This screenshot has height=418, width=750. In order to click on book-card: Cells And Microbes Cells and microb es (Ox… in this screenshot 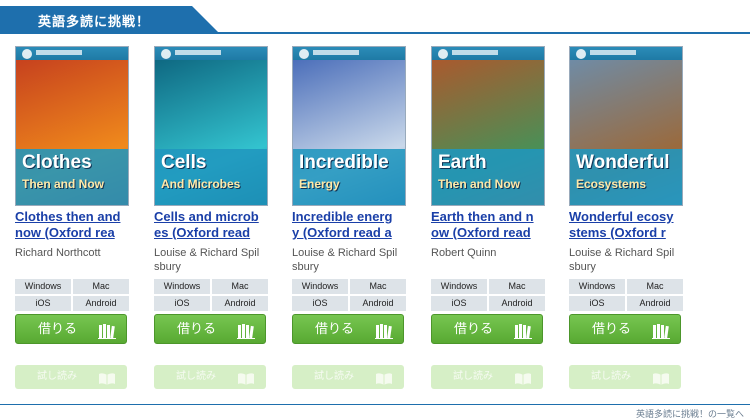, I will do `click(214, 218)`.